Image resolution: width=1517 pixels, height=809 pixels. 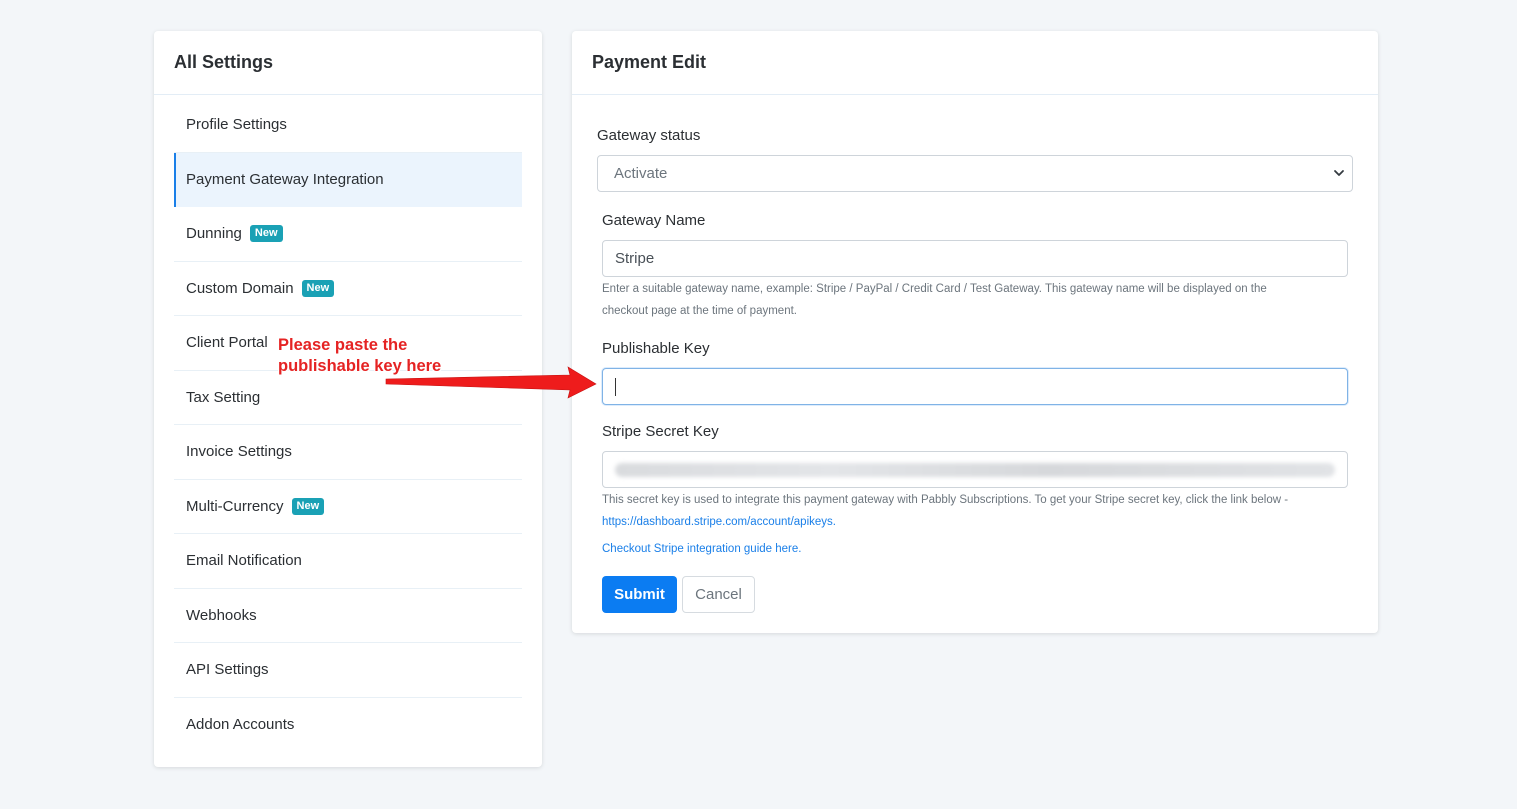 What do you see at coordinates (654, 220) in the screenshot?
I see `gateway-name-label: Gateway Name` at bounding box center [654, 220].